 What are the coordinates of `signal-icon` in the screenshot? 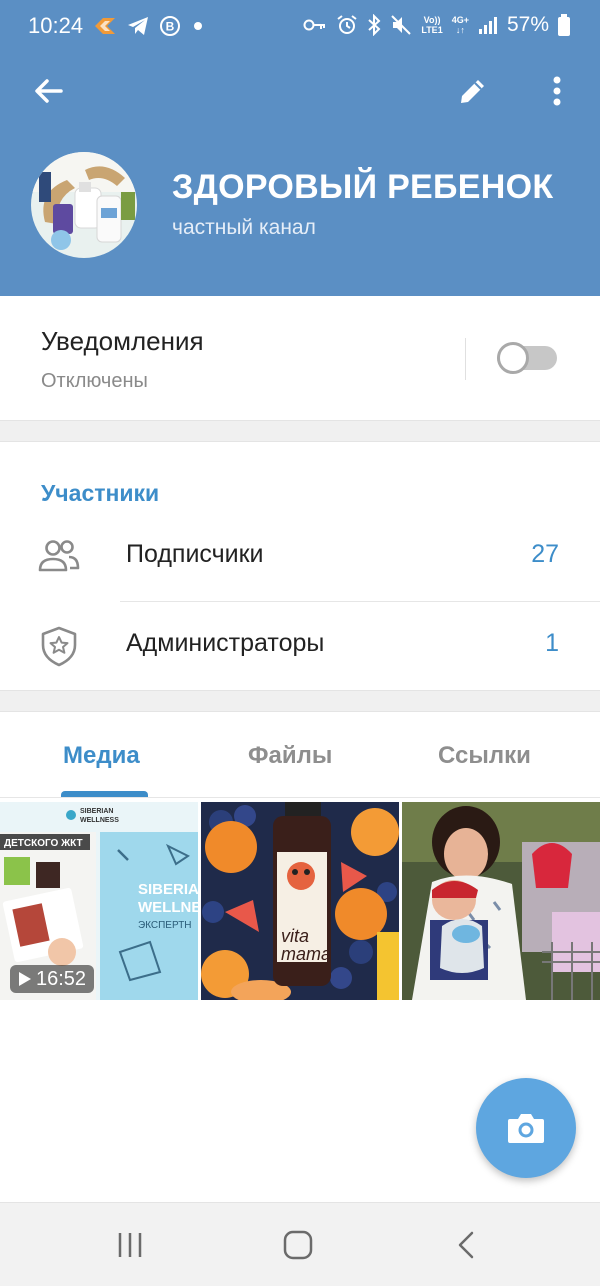 It's located at (488, 25).